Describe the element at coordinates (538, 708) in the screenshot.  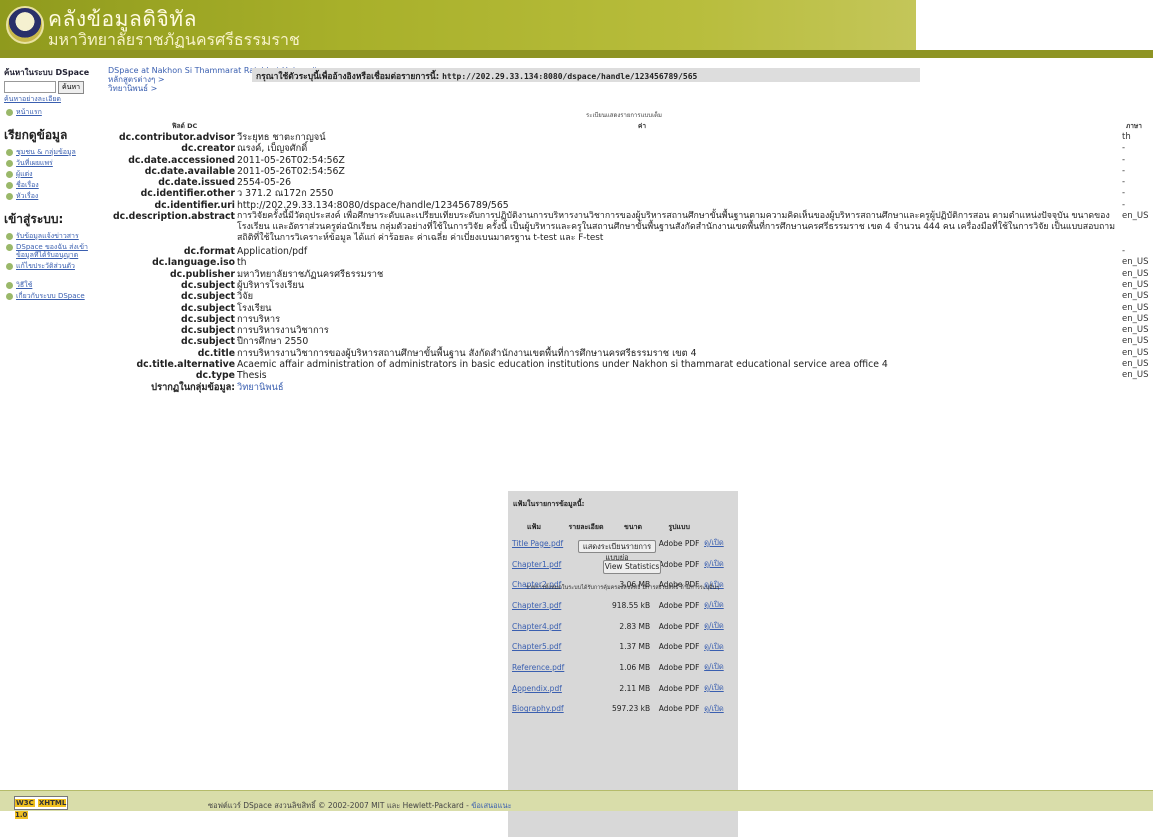
I see `file-link: Biography.pdf` at that location.